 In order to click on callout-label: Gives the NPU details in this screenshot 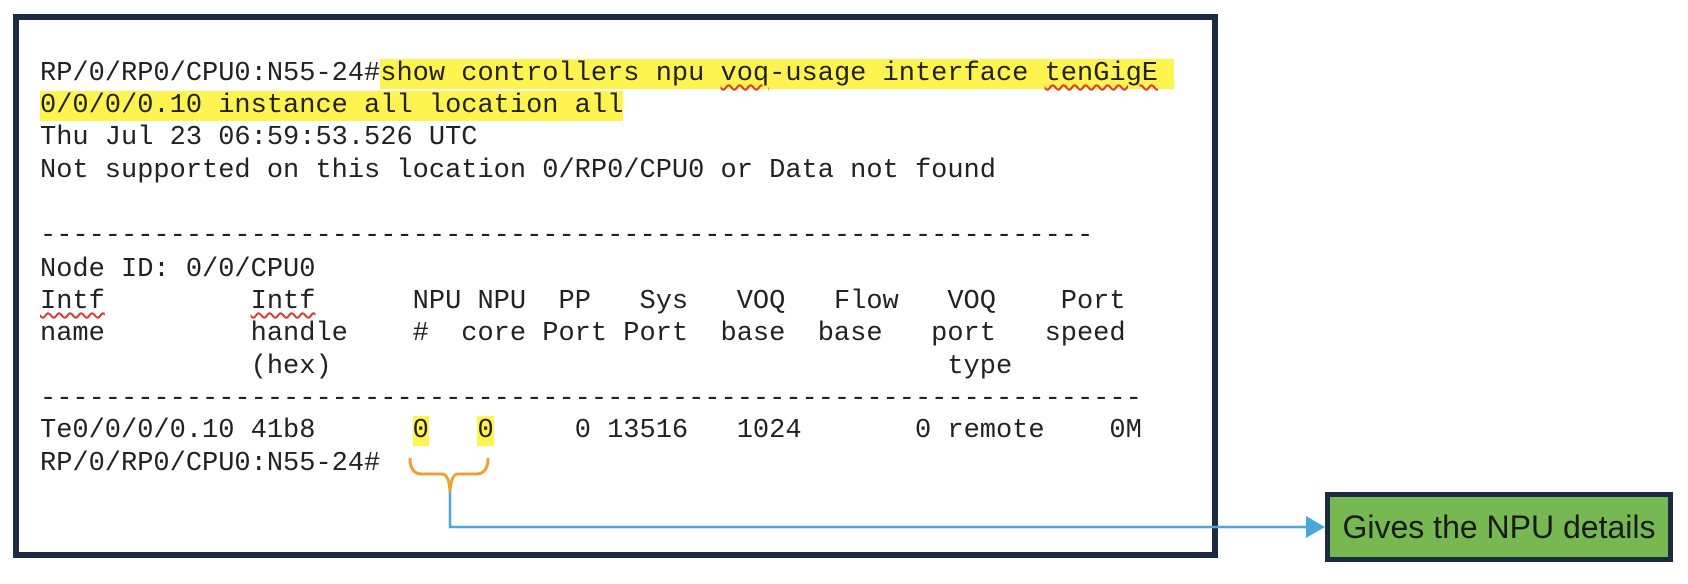, I will do `click(1499, 526)`.